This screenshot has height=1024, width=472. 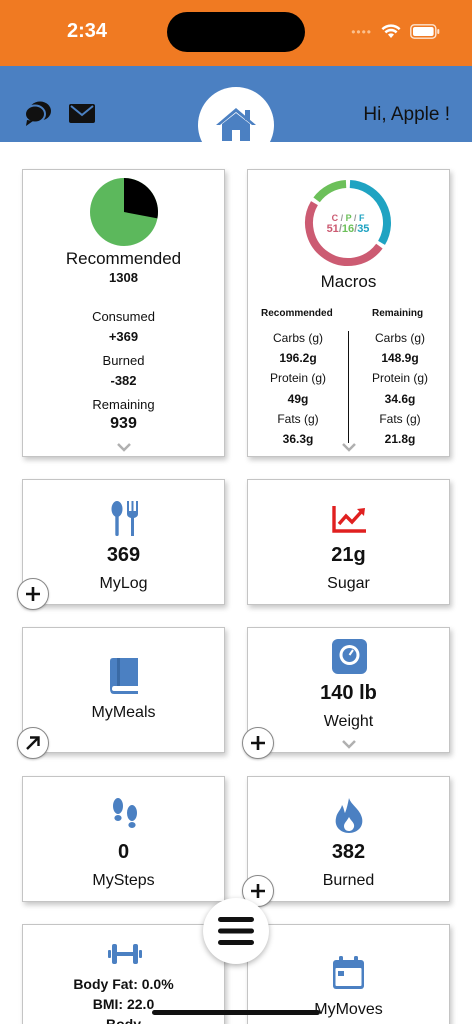 What do you see at coordinates (124, 518) in the screenshot?
I see `fork-spoon-icon` at bounding box center [124, 518].